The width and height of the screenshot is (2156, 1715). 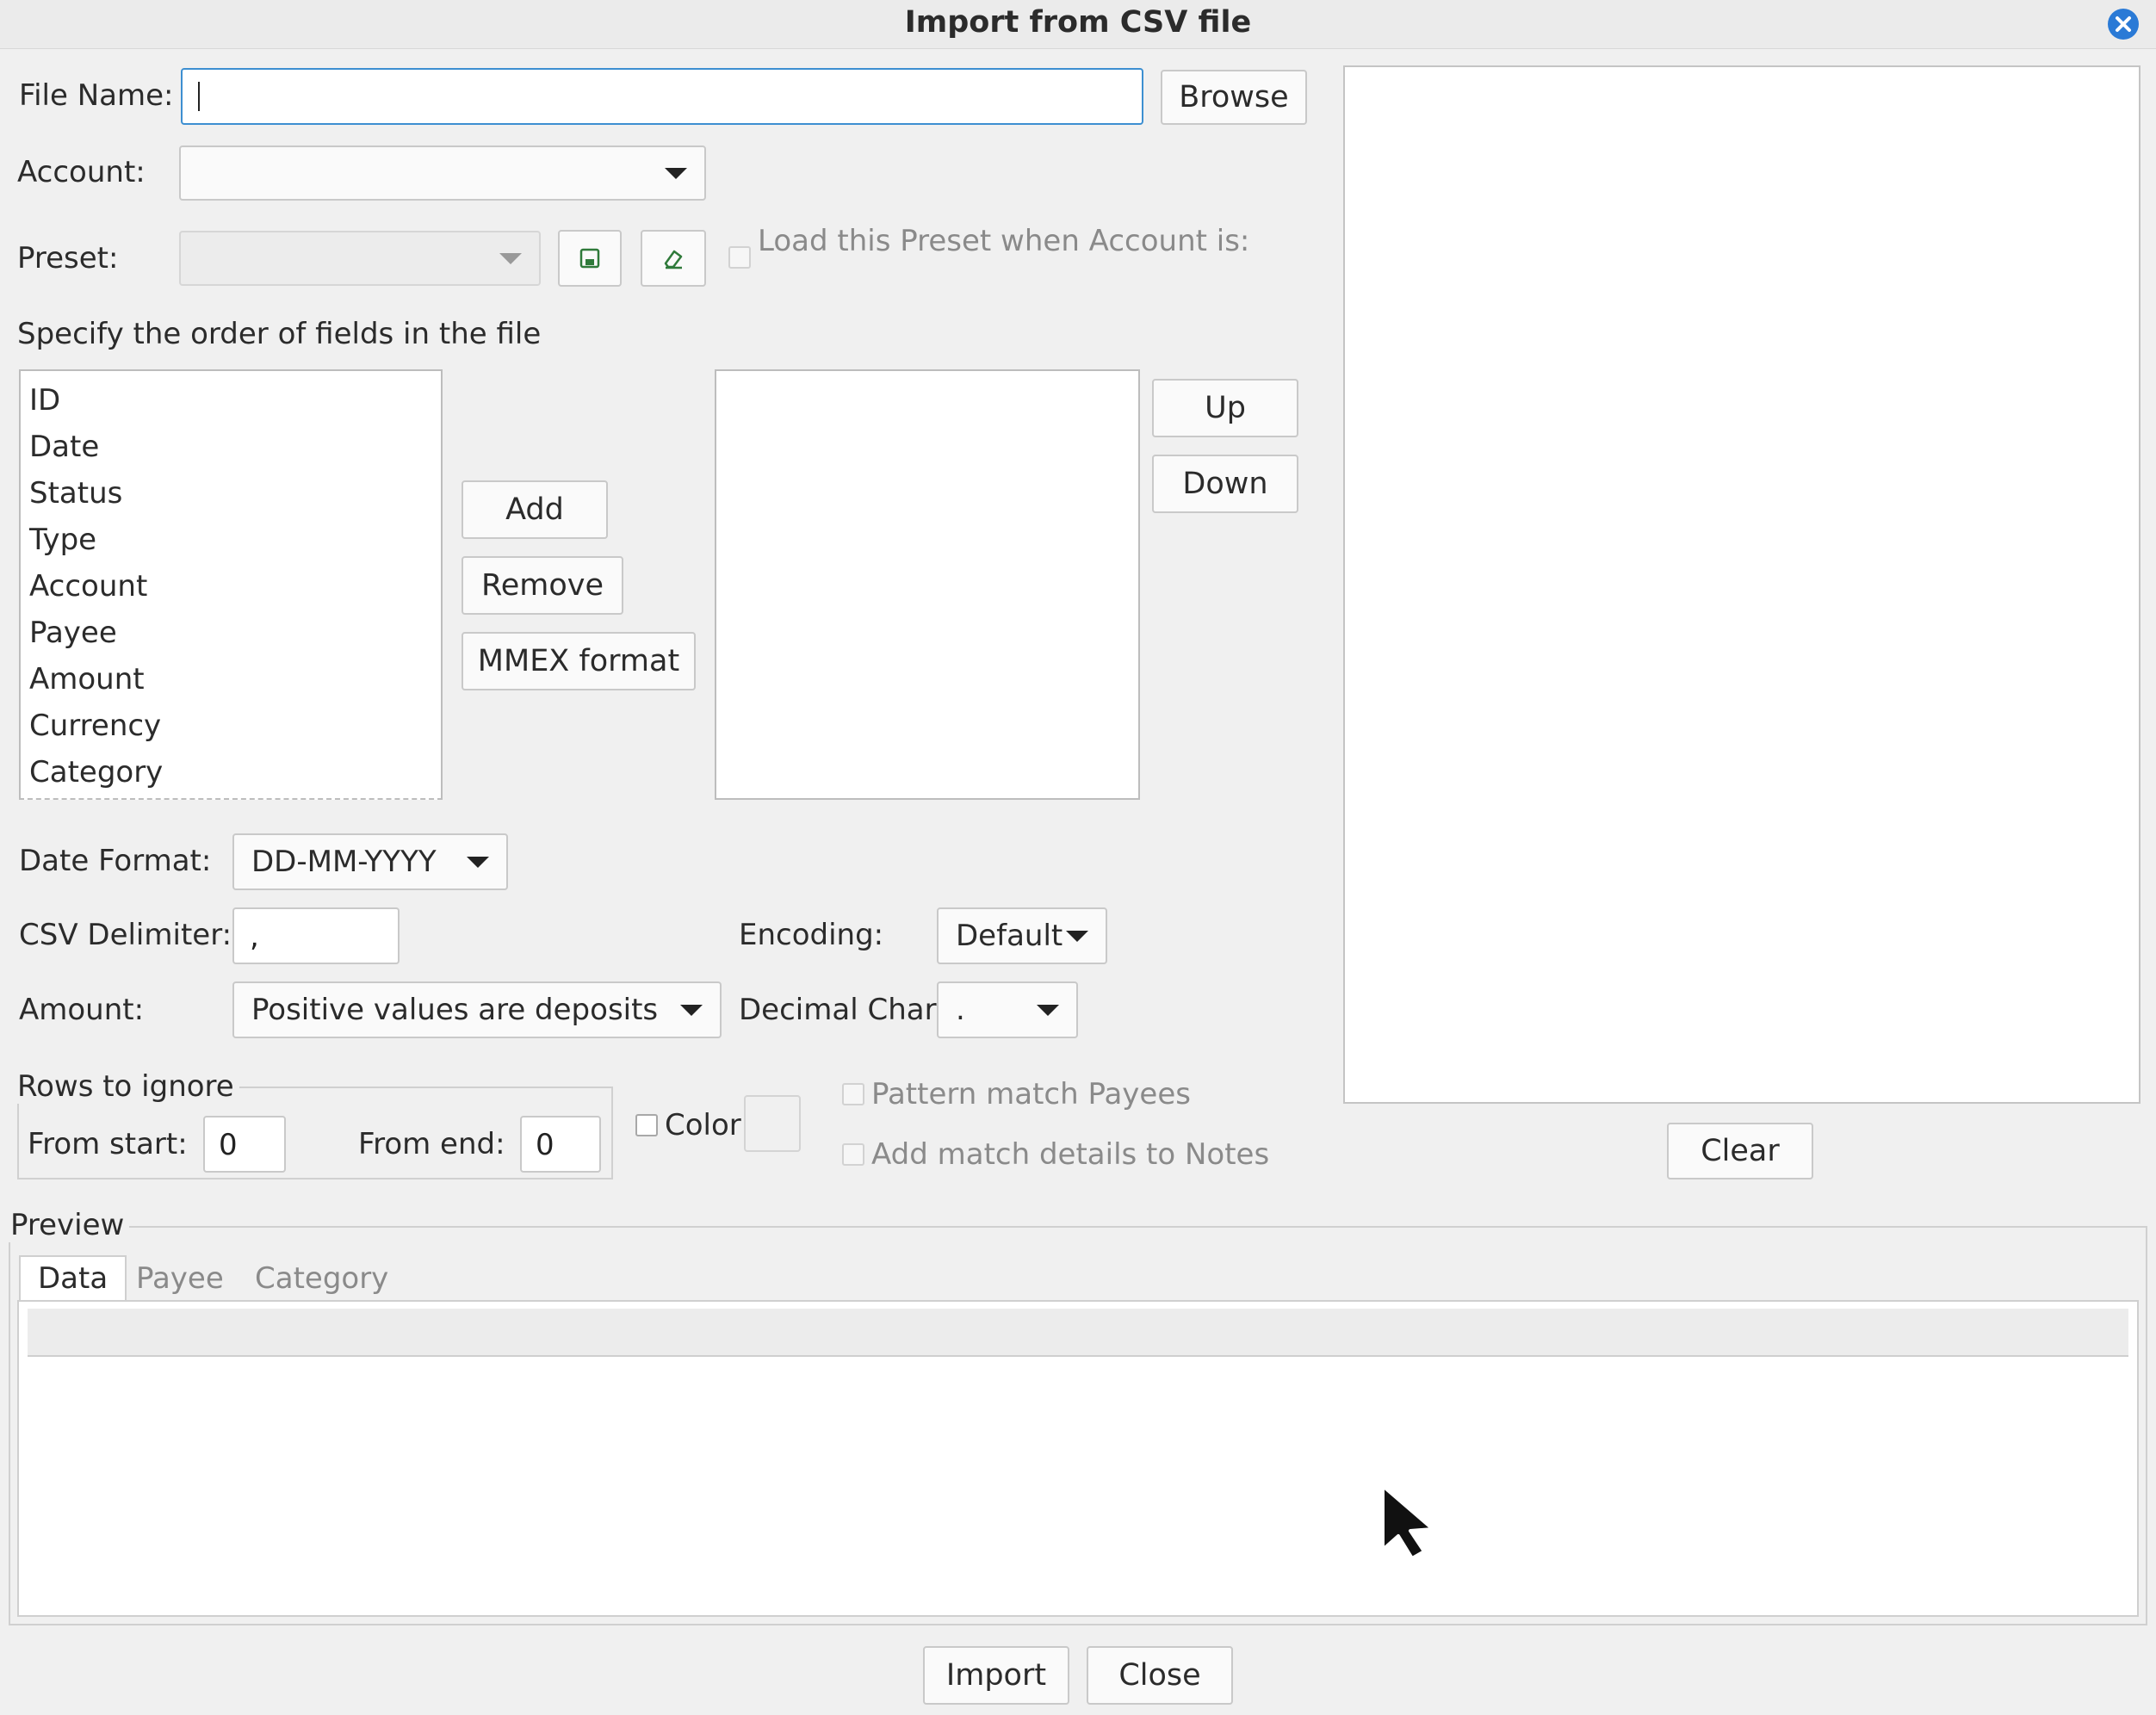 What do you see at coordinates (1008, 1010) in the screenshot?
I see `decimal-char-select: .` at bounding box center [1008, 1010].